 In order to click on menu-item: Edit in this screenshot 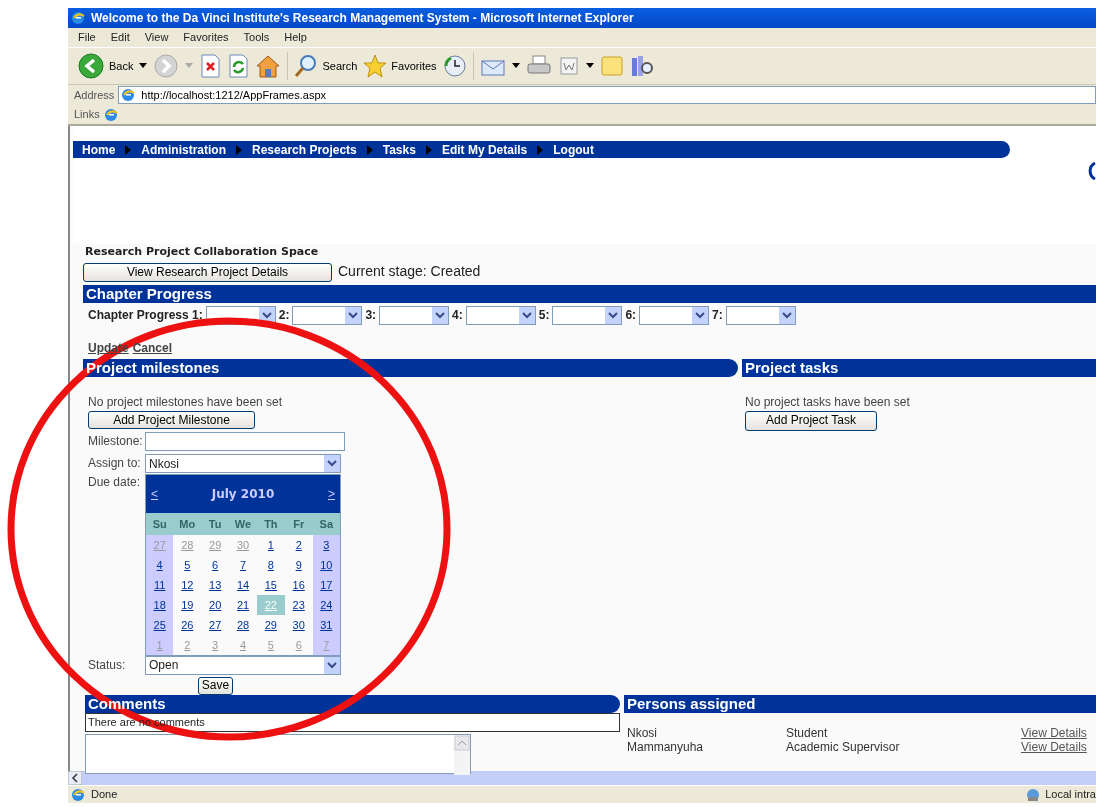, I will do `click(120, 37)`.